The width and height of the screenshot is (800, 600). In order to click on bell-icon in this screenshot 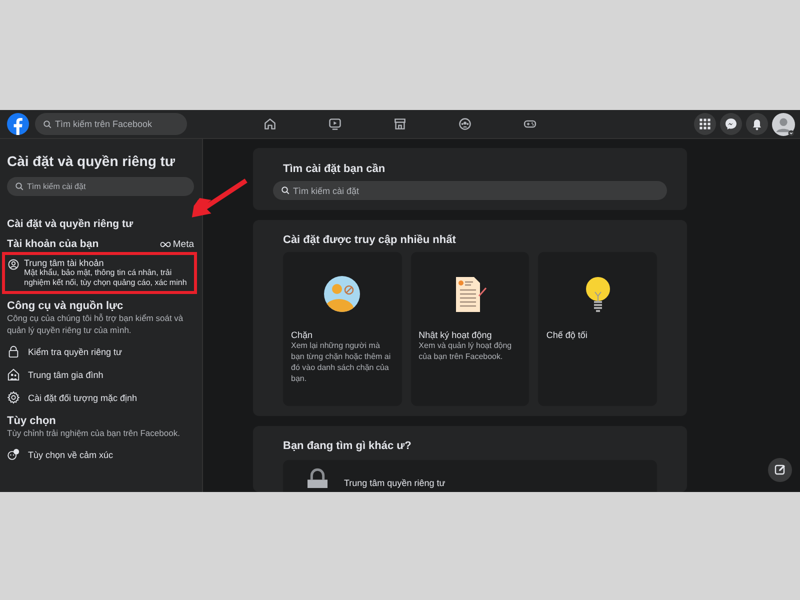, I will do `click(757, 124)`.